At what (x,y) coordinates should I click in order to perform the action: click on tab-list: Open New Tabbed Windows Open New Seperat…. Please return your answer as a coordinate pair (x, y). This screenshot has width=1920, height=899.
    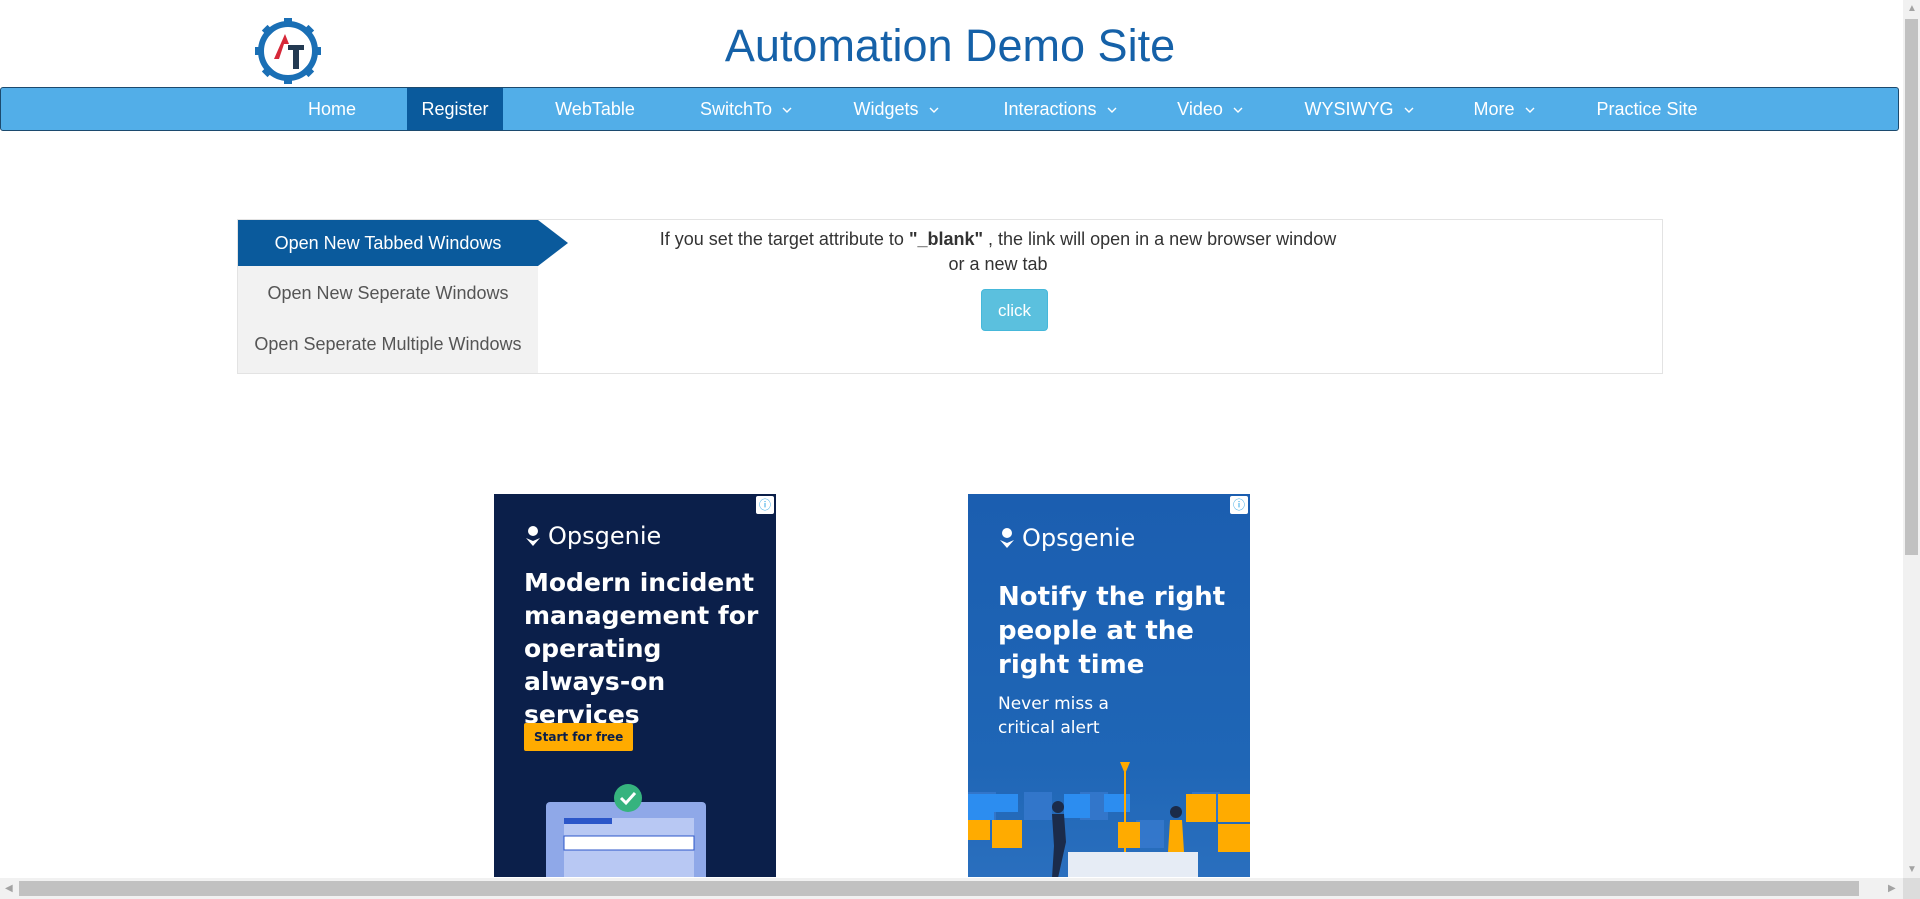
    Looking at the image, I should click on (388, 296).